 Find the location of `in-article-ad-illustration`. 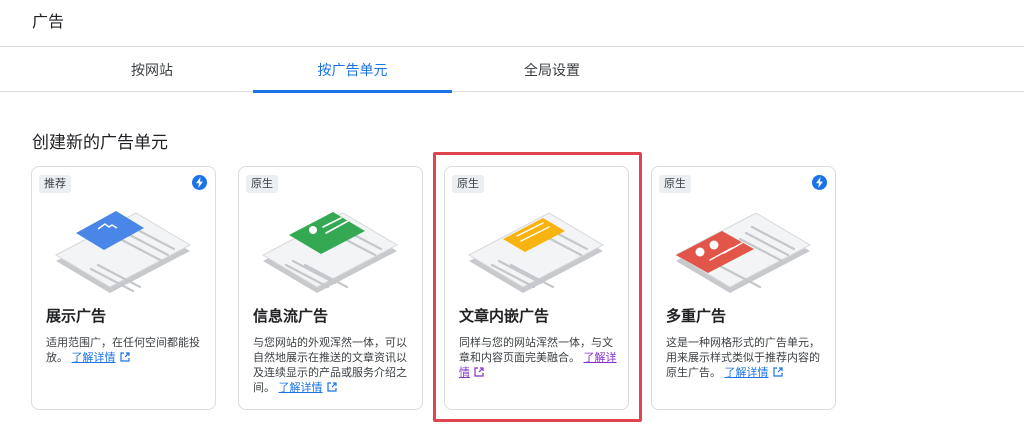

in-article-ad-illustration is located at coordinates (536, 252).